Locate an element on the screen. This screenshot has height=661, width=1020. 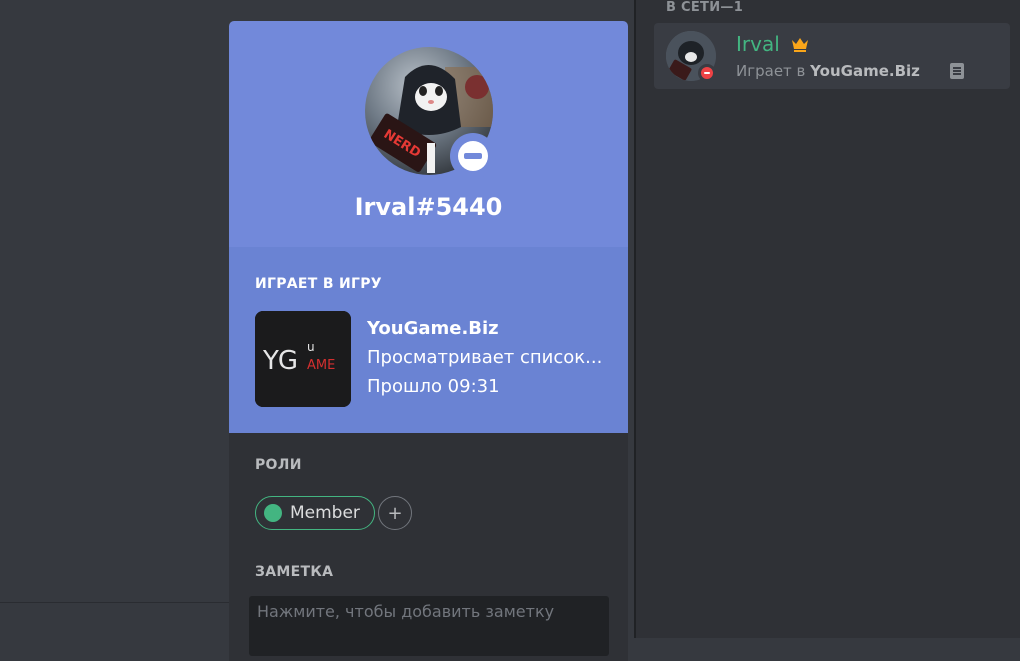
member-section-header: В СЕТИ—1 is located at coordinates (705, 7).